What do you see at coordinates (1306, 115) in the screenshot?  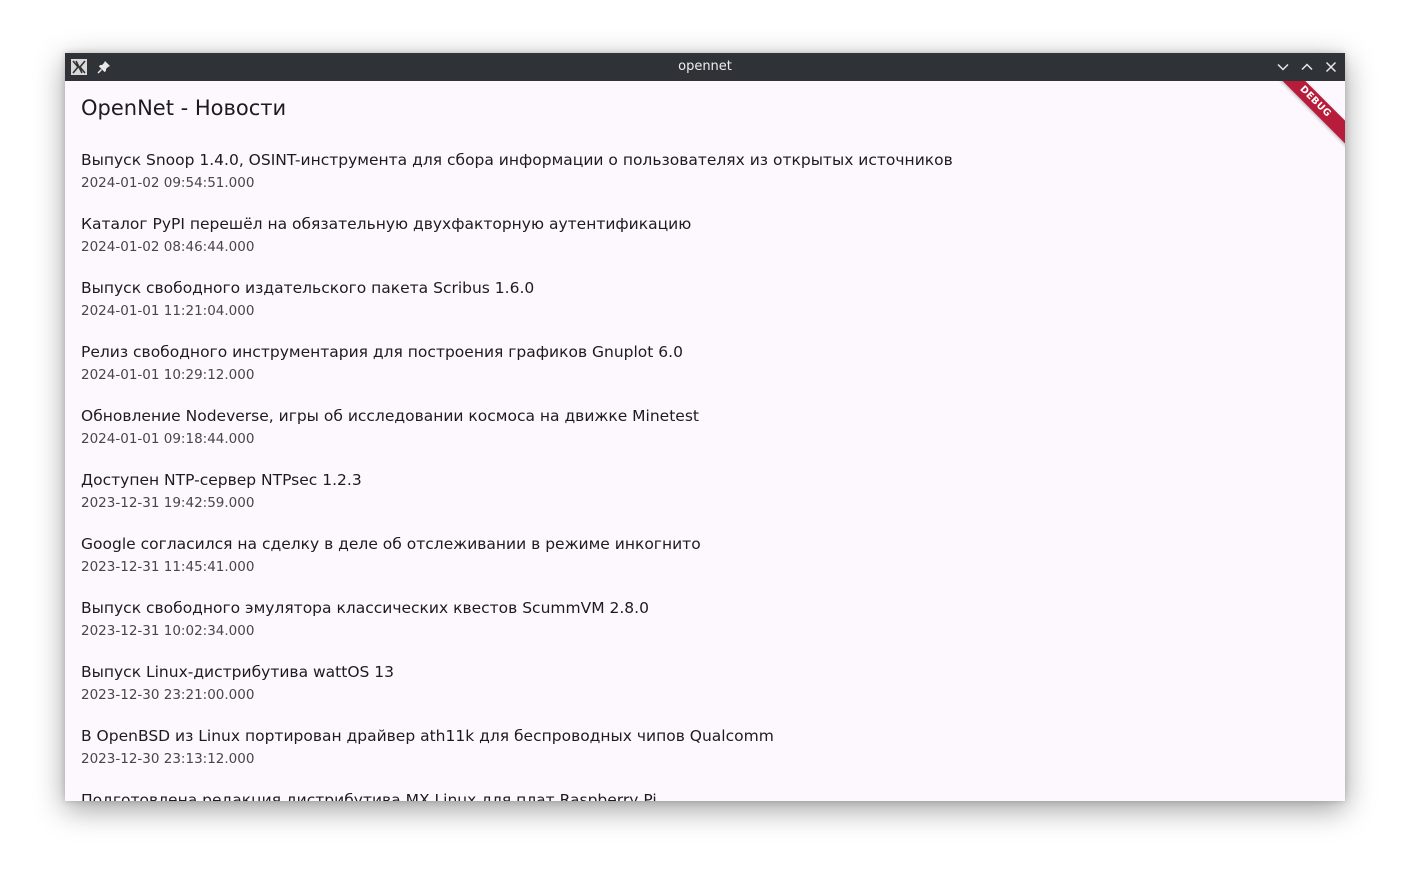 I see `debug-banner: DEBUG` at bounding box center [1306, 115].